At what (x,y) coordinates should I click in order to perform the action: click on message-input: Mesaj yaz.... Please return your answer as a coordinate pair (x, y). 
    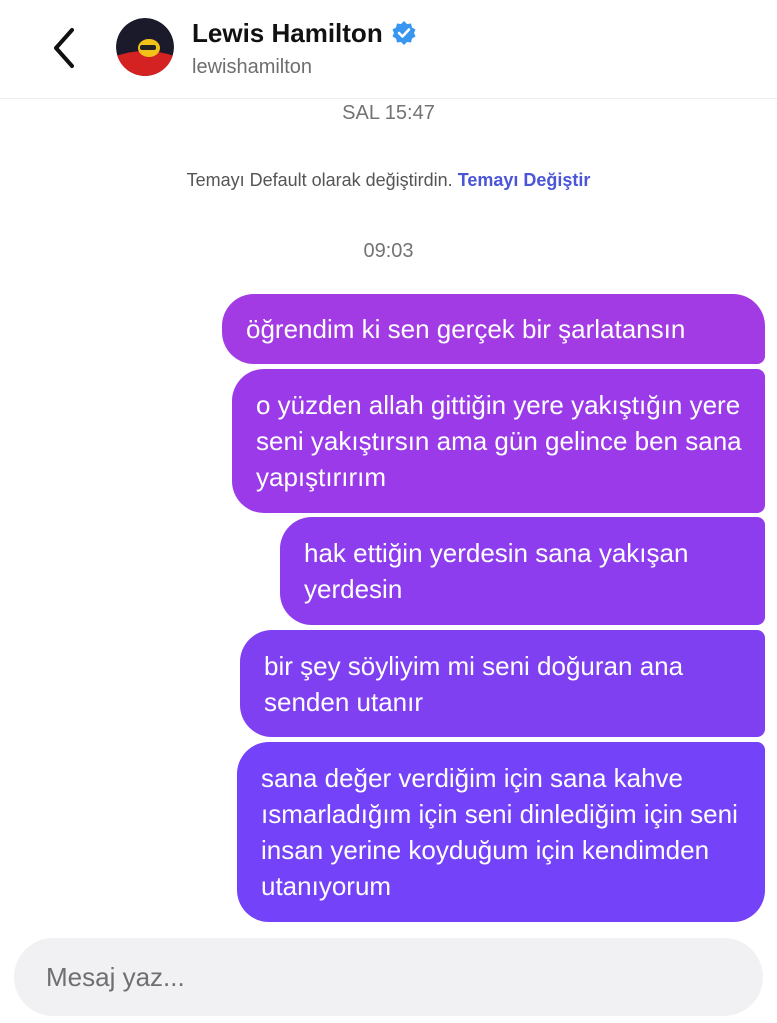
    Looking at the image, I should click on (388, 977).